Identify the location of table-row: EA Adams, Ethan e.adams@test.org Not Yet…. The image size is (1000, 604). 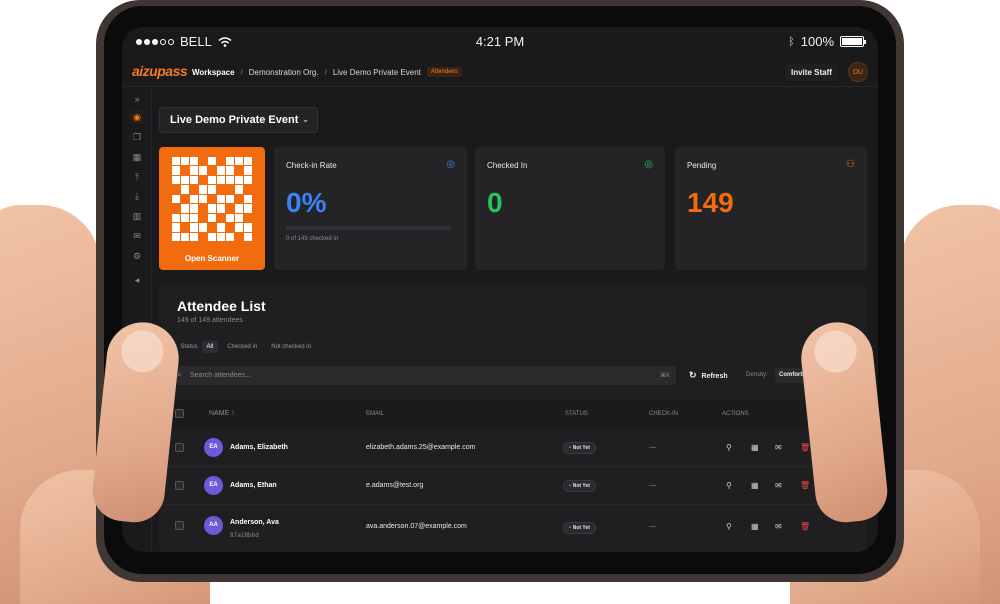
(513, 486).